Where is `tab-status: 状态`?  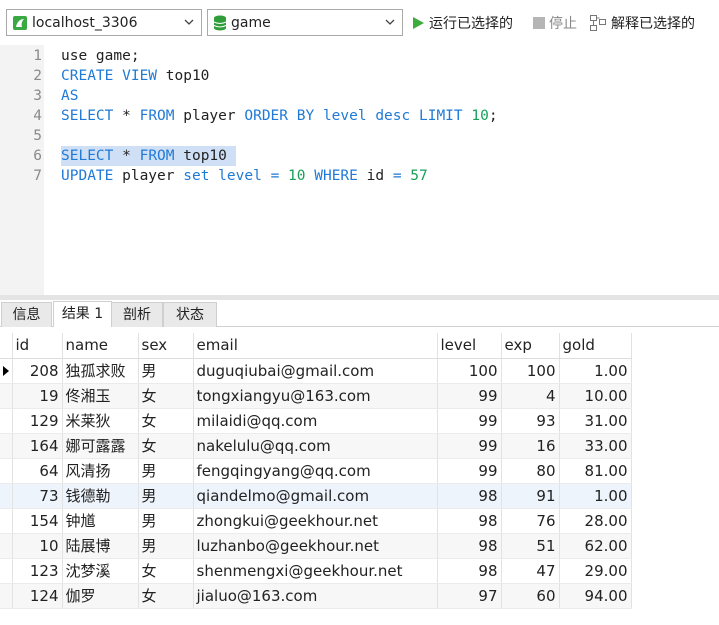
tab-status: 状态 is located at coordinates (190, 314).